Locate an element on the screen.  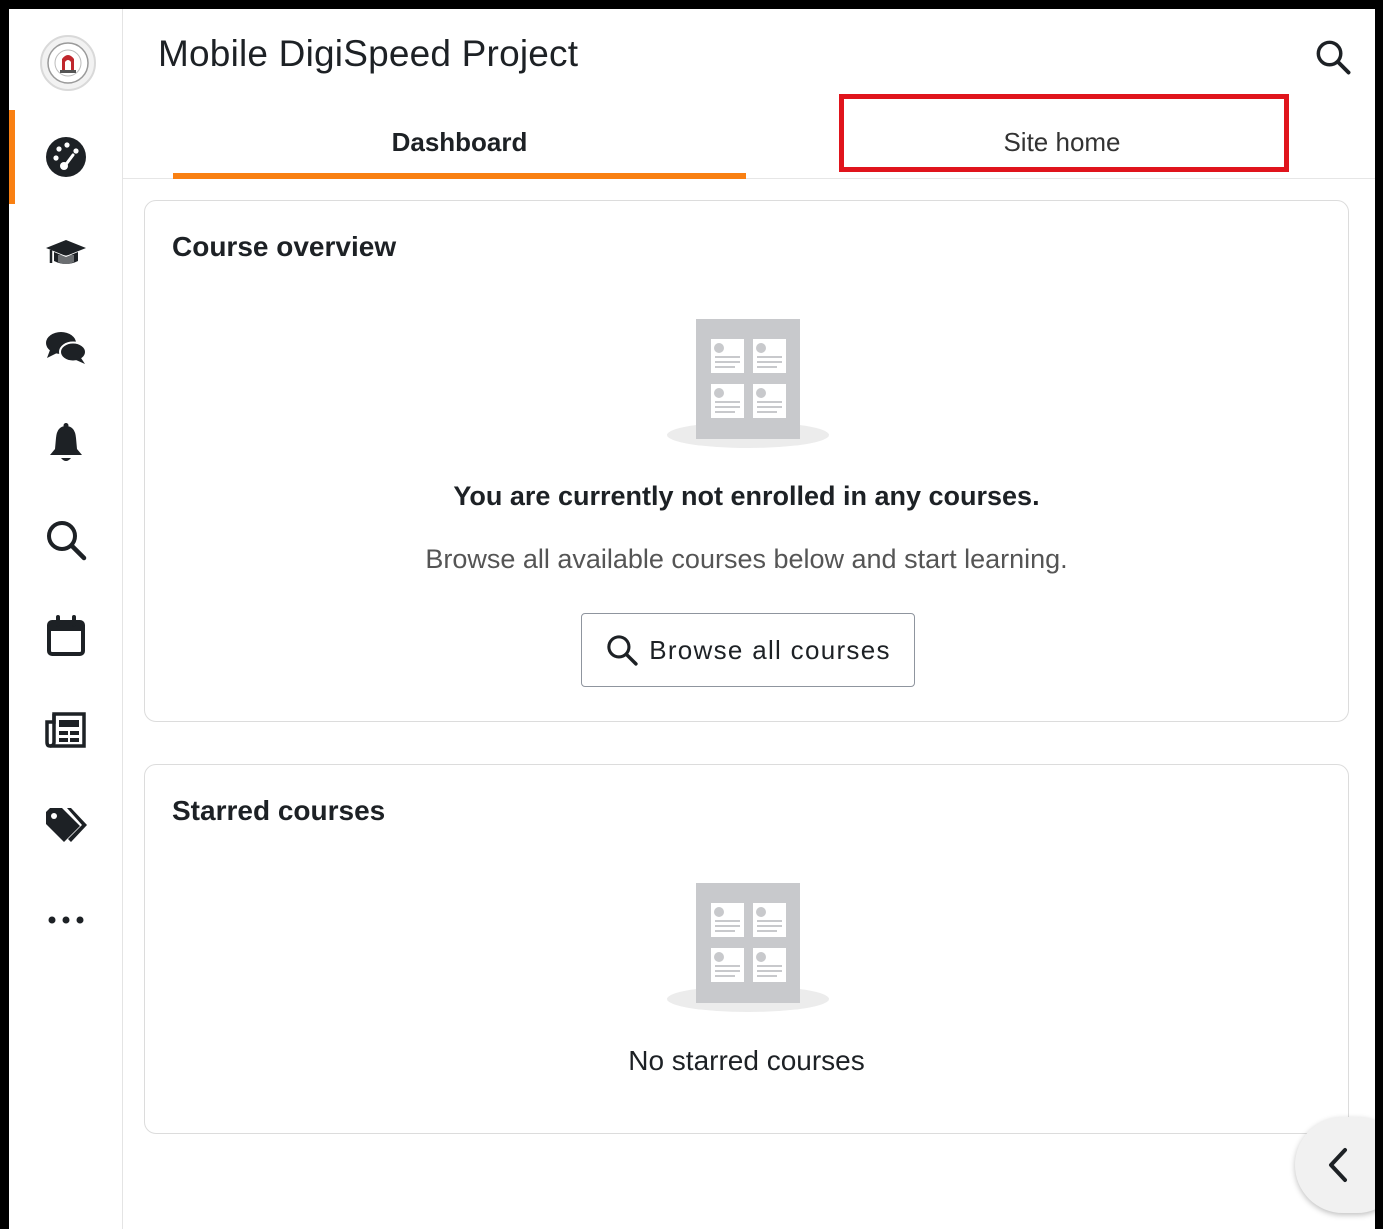
empty-courses-illustration-icon is located at coordinates (748, 383).